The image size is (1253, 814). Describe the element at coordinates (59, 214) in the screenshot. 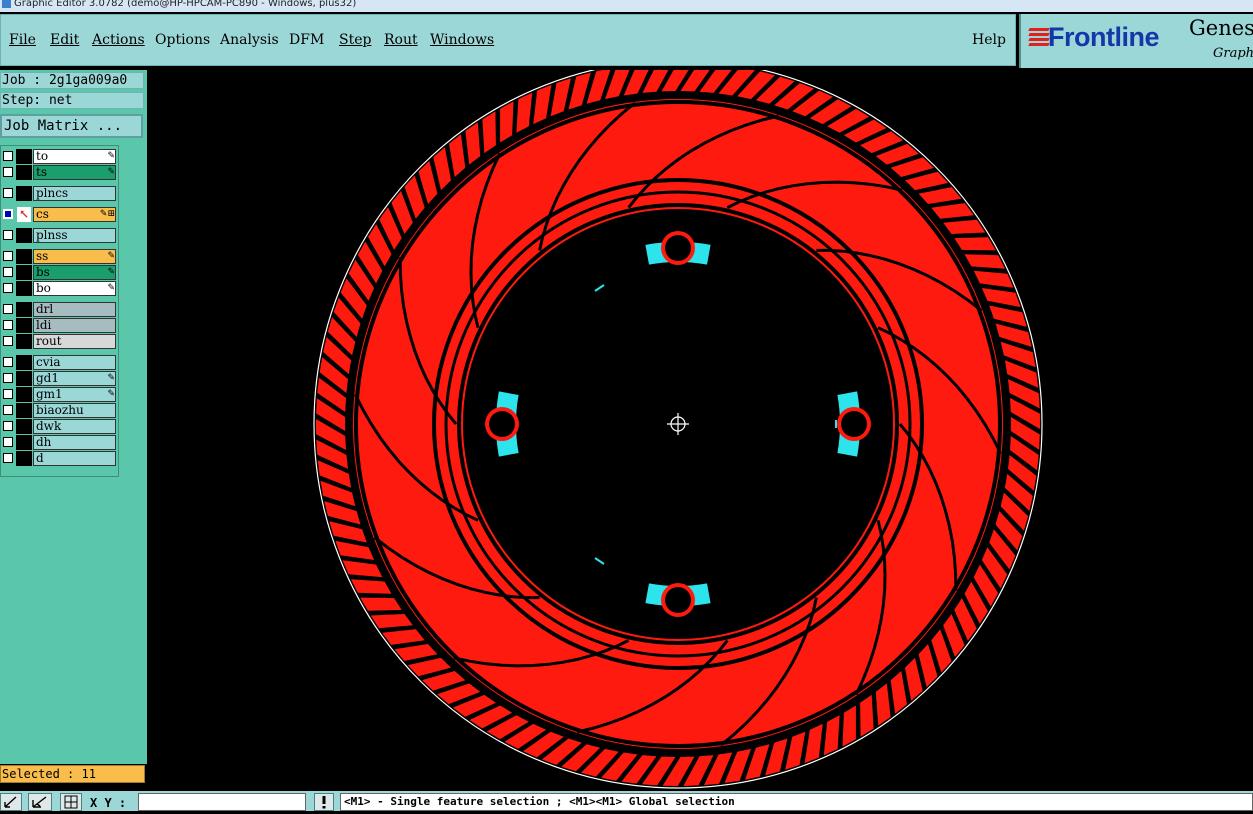

I see `layer-row-cs: ↖ cs ✎⊞` at that location.